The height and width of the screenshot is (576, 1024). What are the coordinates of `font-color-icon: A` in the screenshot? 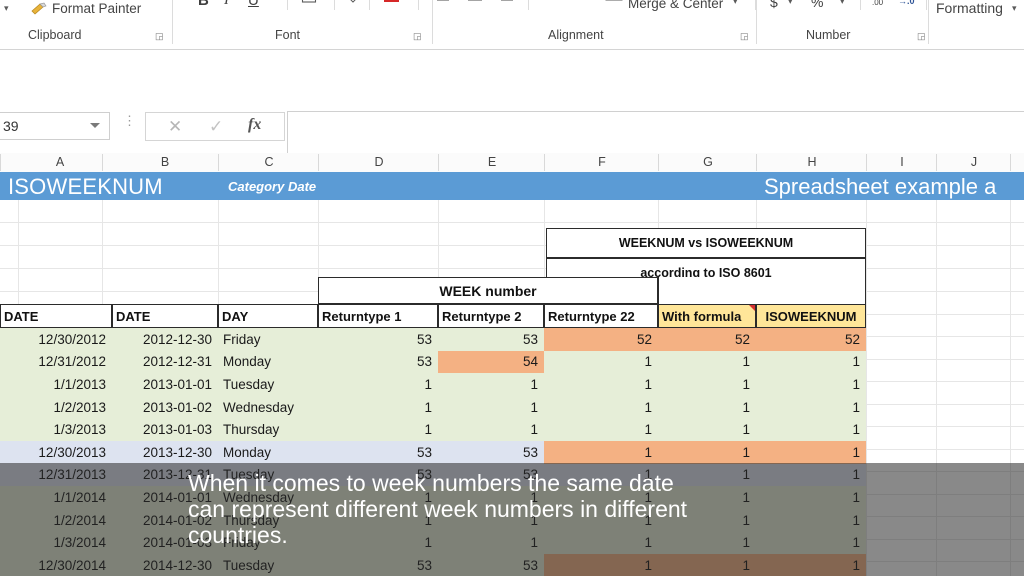 It's located at (392, 3).